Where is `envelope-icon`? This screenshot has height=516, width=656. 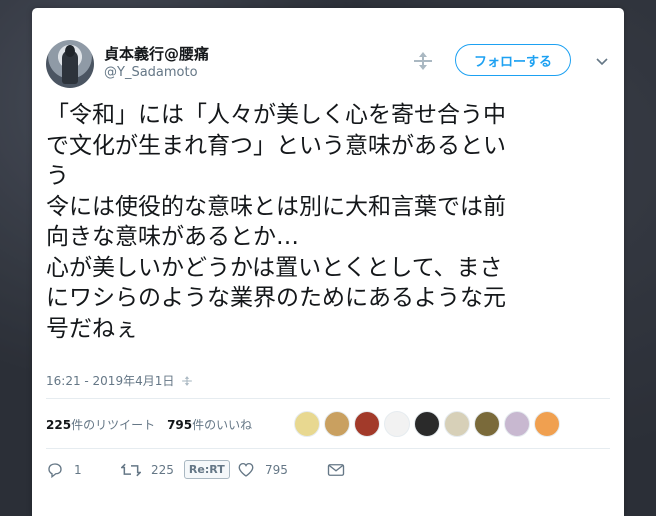
envelope-icon is located at coordinates (336, 469).